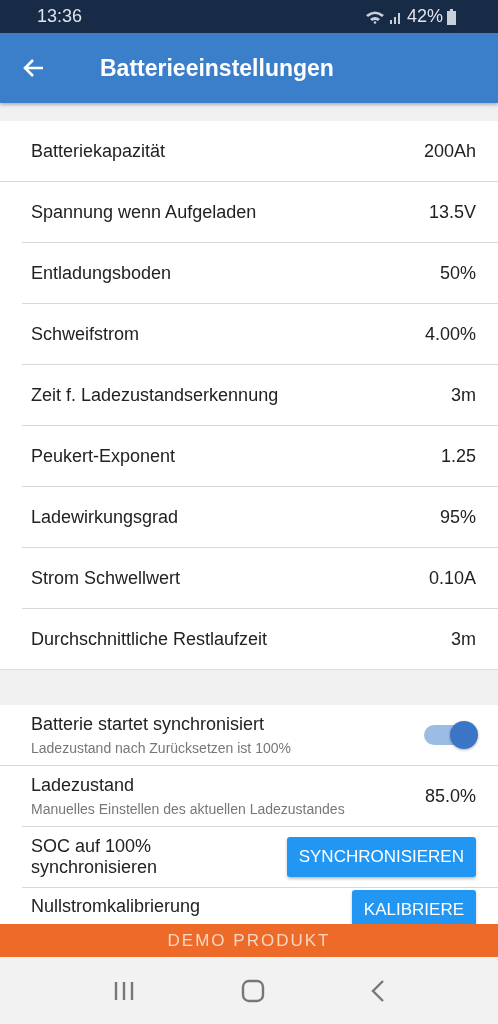  What do you see at coordinates (85, 334) in the screenshot?
I see `setting-label: Schweifstrom` at bounding box center [85, 334].